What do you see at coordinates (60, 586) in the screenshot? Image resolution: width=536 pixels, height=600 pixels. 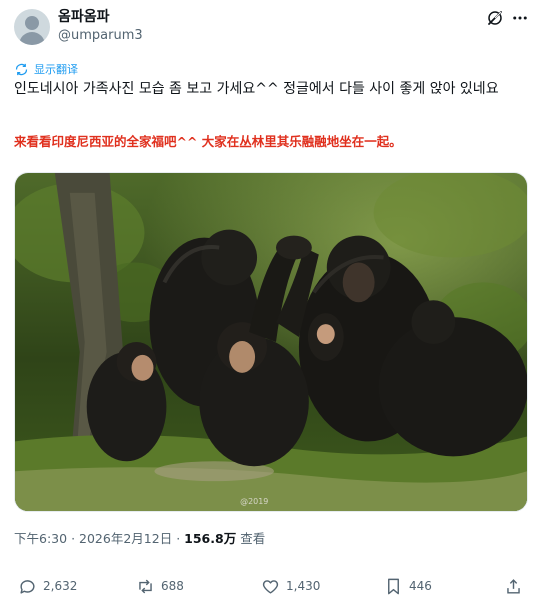 I see `reply-count: 2,632` at bounding box center [60, 586].